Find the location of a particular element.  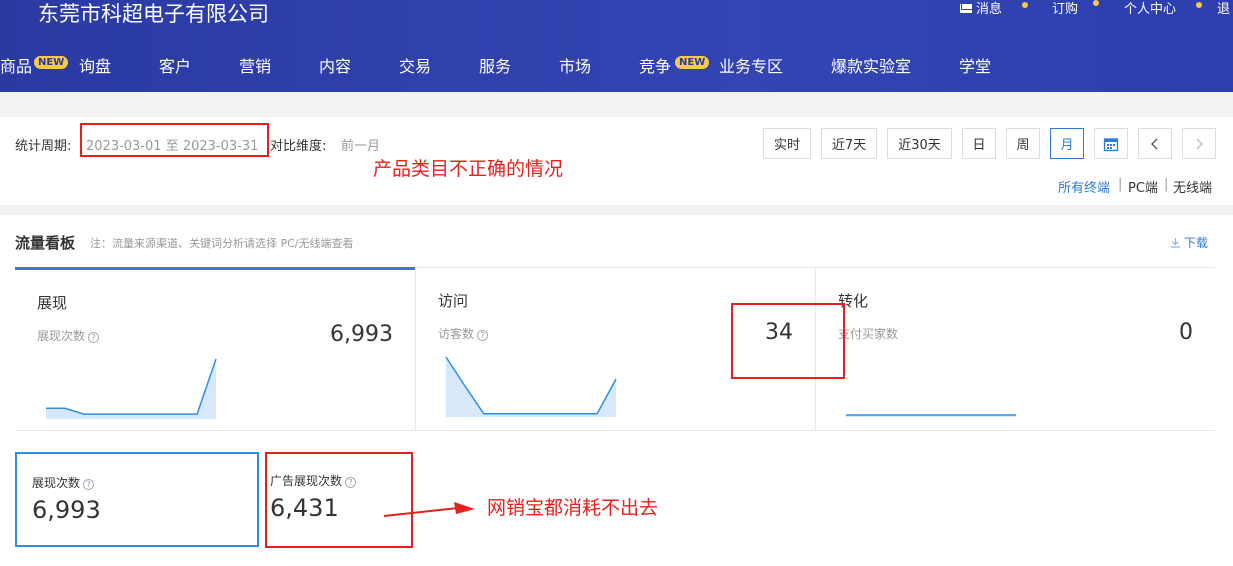

impression-card: 展现 展现次数? 6,993 is located at coordinates (215, 349).